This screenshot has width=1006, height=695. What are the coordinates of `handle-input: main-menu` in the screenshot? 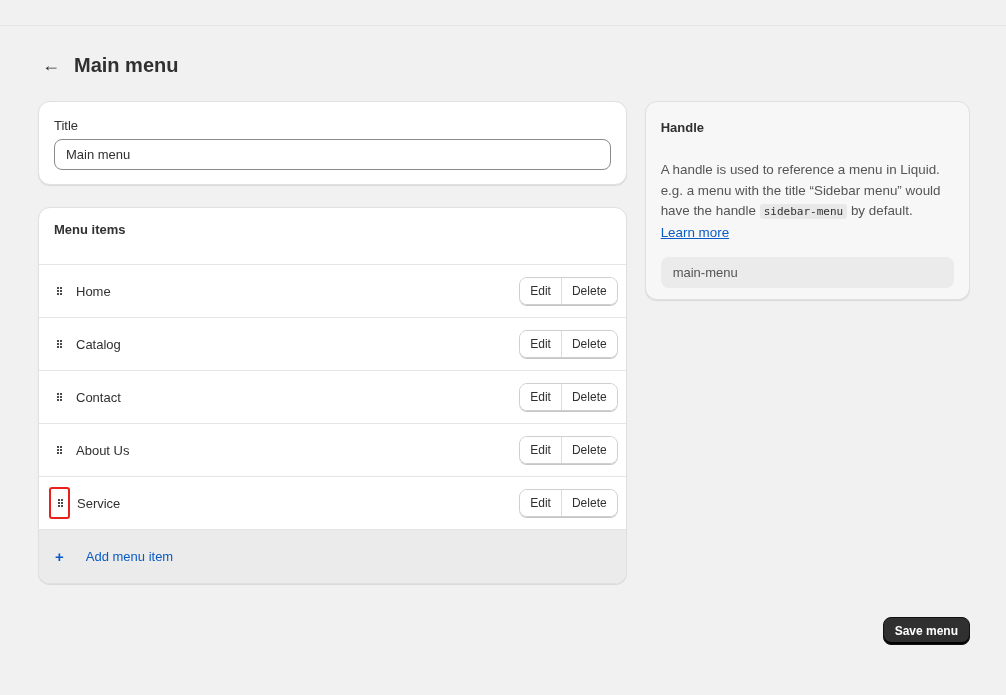 It's located at (807, 272).